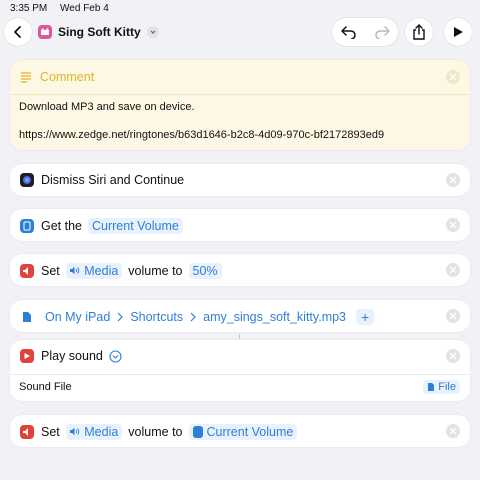 This screenshot has width=480, height=480. I want to click on back-button, so click(18, 32).